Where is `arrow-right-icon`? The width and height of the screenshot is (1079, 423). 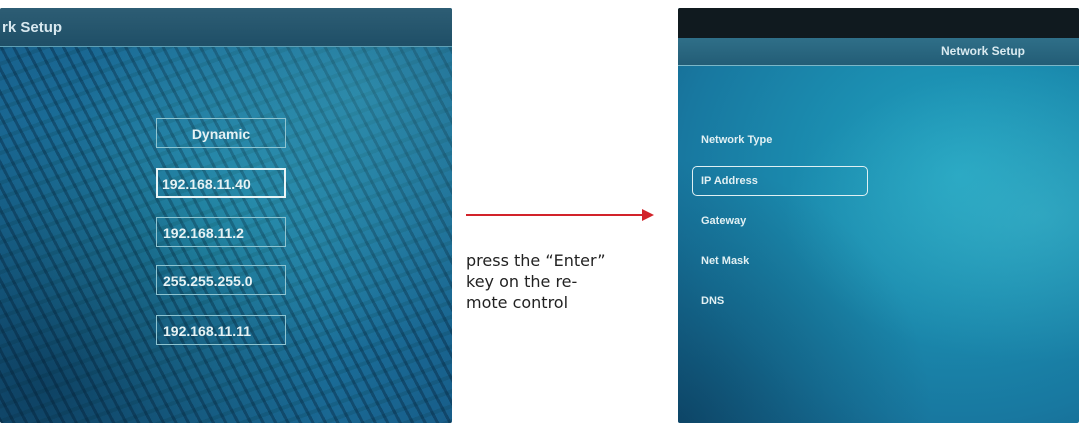 arrow-right-icon is located at coordinates (648, 215).